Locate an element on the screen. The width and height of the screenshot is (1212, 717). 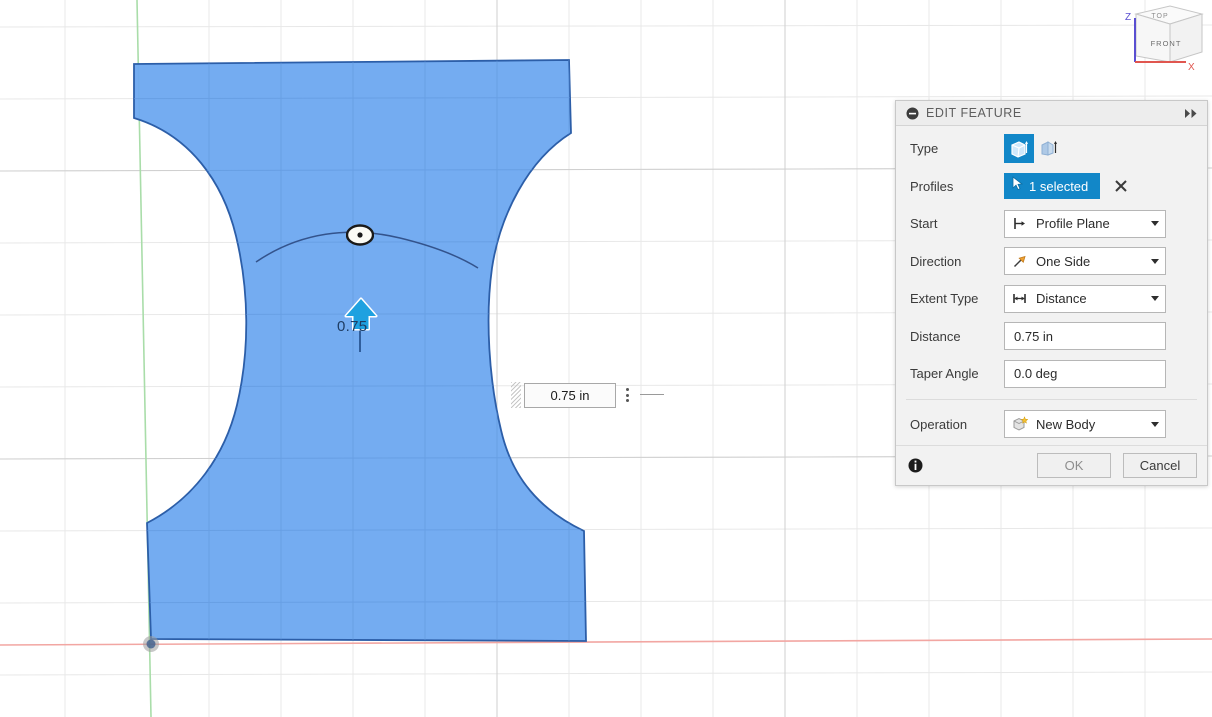
manipulator-distance-label: 0.75 is located at coordinates (352, 326).